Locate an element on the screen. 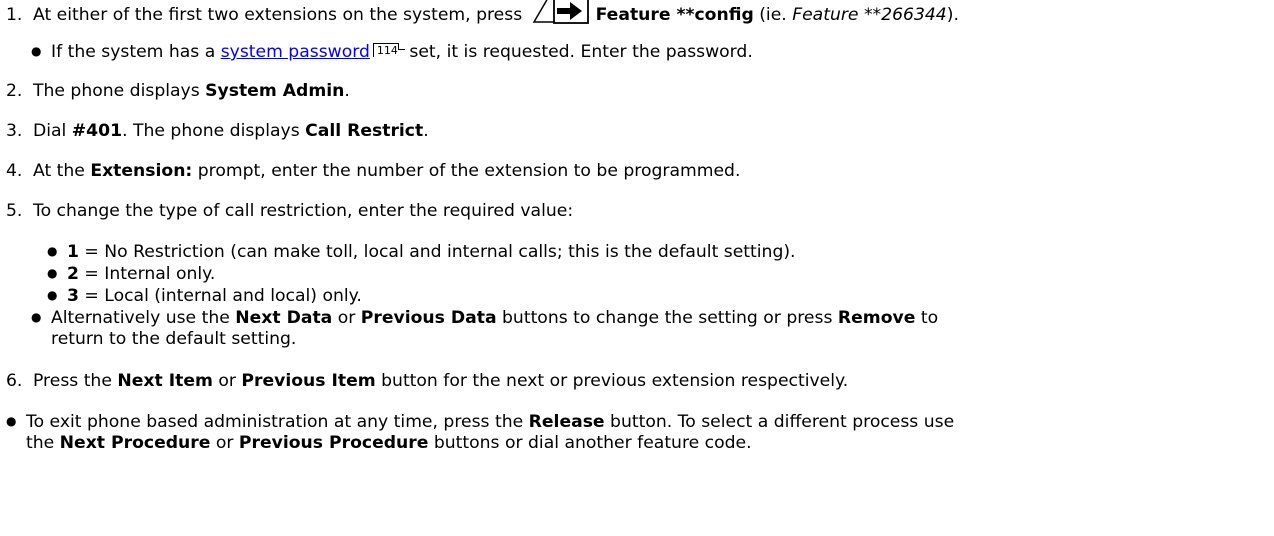  remove-label: Remove is located at coordinates (876, 318).